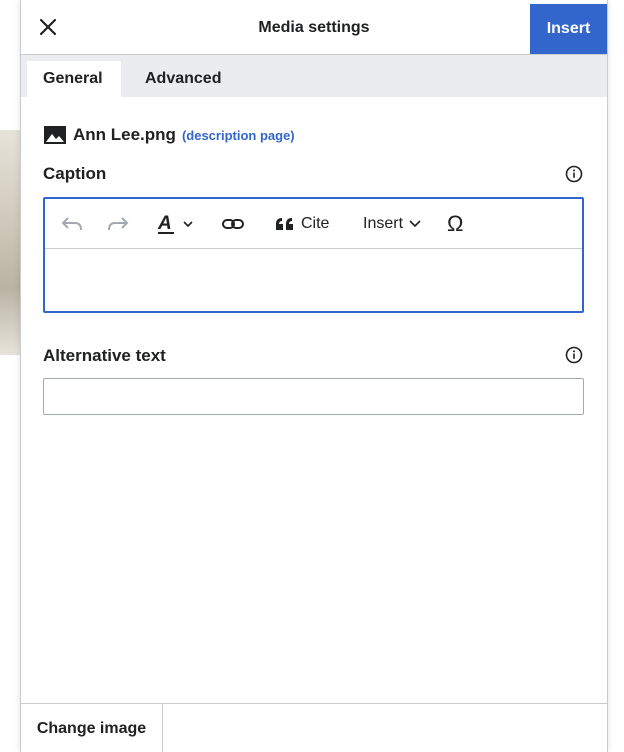 The height and width of the screenshot is (752, 624). Describe the element at coordinates (314, 727) in the screenshot. I see `dialog-footer: Change image` at that location.